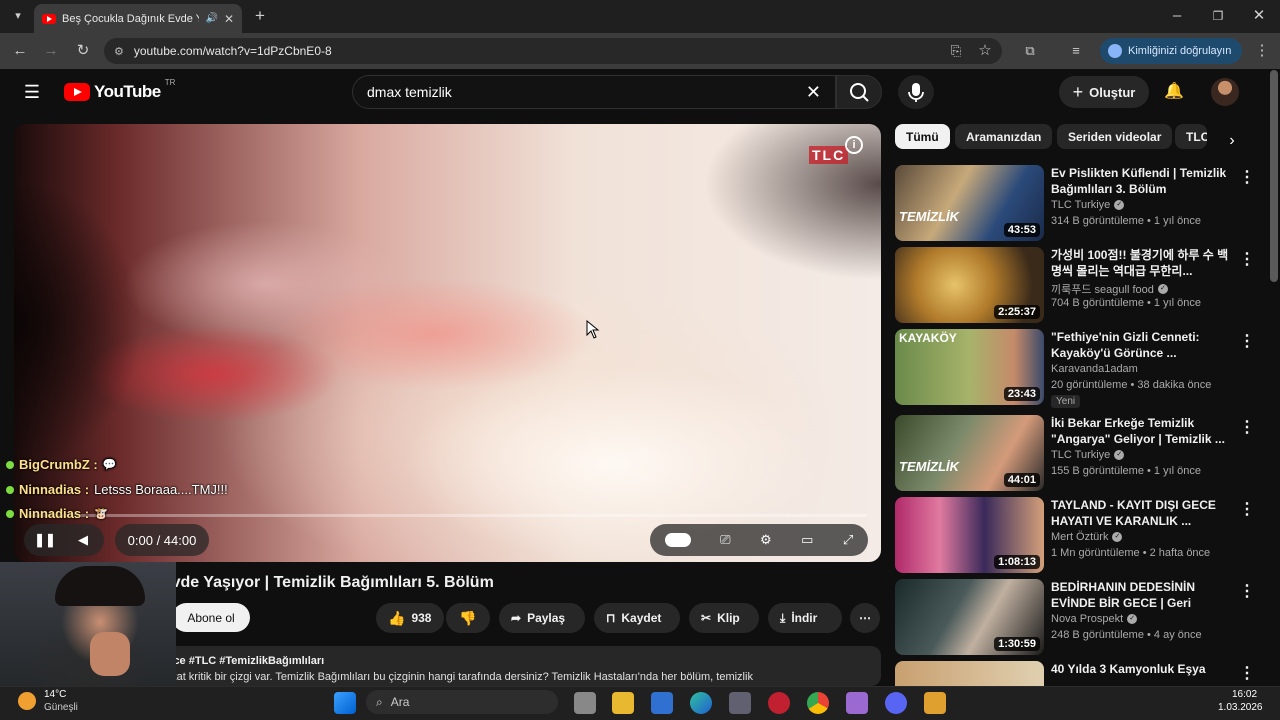 The image size is (1280, 720). Describe the element at coordinates (1174, 92) in the screenshot. I see `notifications-bell-icon: 🔔` at that location.